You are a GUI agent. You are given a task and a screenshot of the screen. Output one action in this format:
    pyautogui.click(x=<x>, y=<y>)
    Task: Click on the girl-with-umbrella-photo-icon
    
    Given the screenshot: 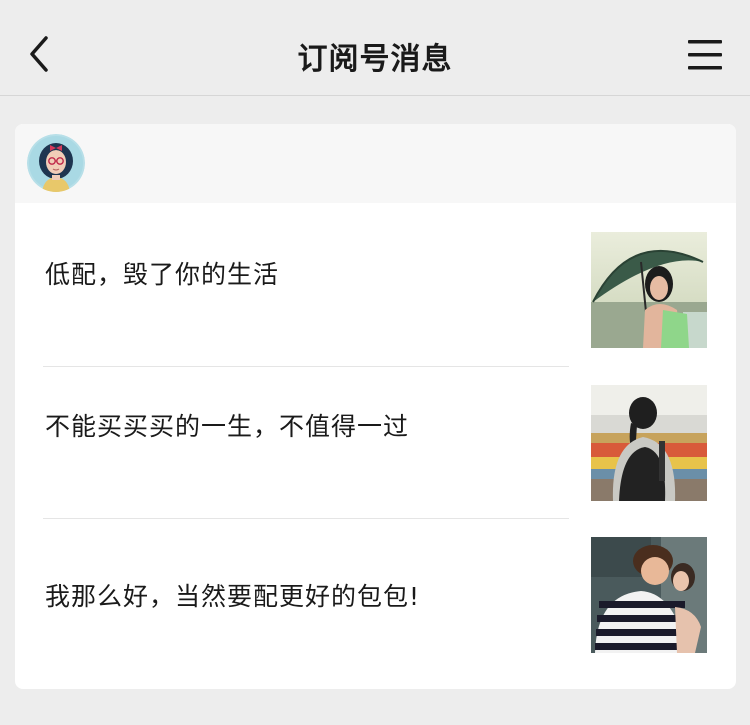 What is the action you would take?
    pyautogui.click(x=649, y=290)
    